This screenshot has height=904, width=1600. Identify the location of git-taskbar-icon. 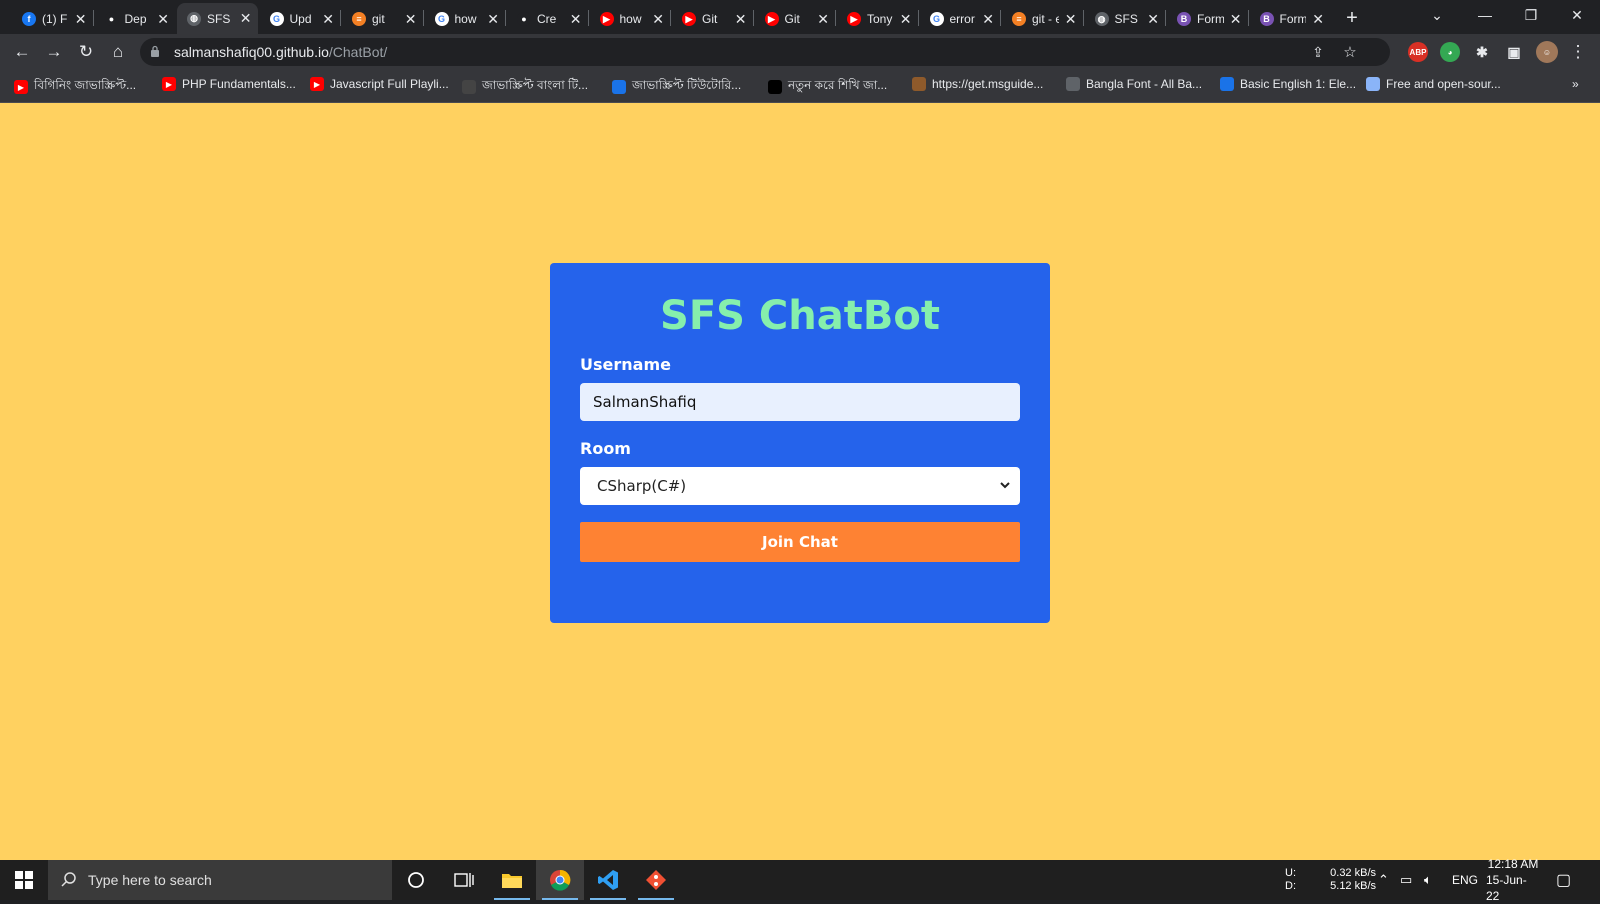
(656, 880).